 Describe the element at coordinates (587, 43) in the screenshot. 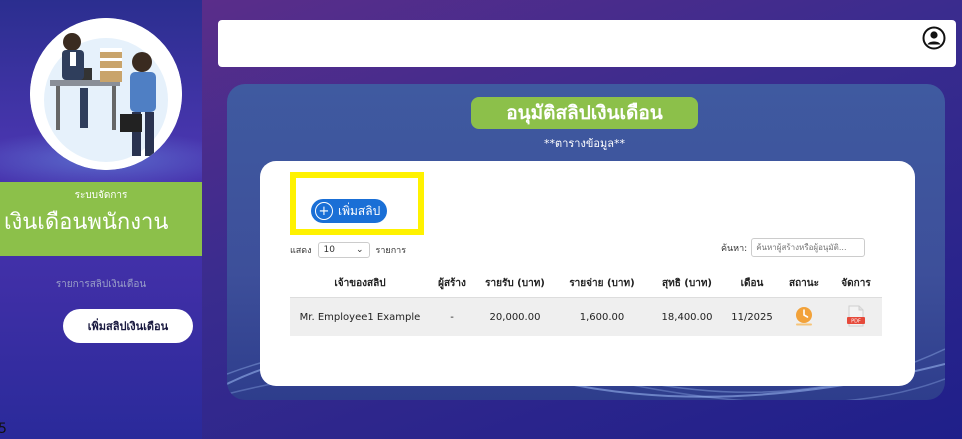

I see `top-bar` at that location.